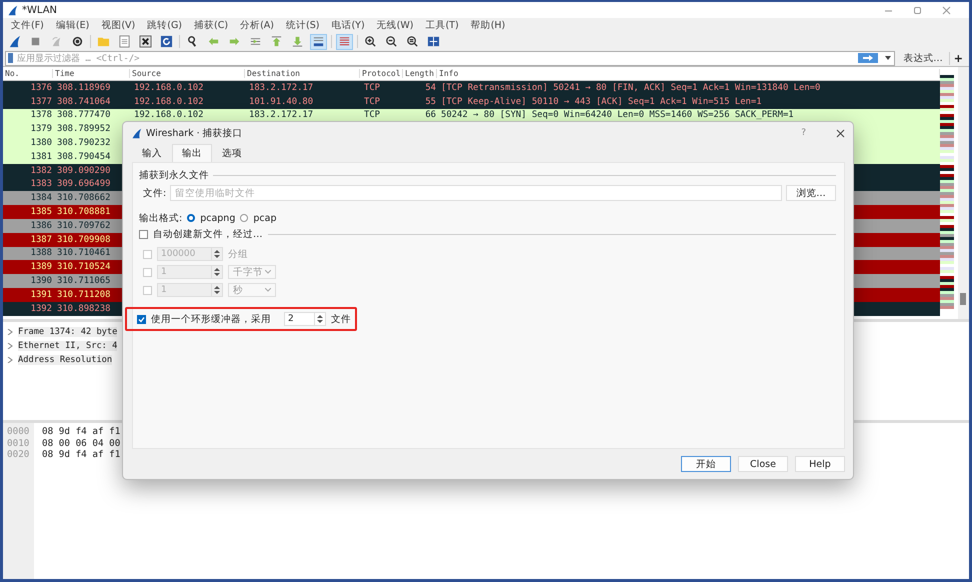 Image resolution: width=972 pixels, height=582 pixels. Describe the element at coordinates (80, 443) in the screenshot. I see `hex-bytes: 08 00 06 04 00` at that location.